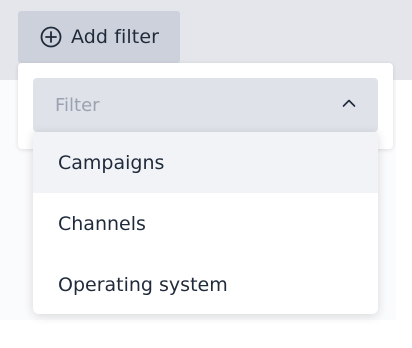  I want to click on plus-circle-icon, so click(51, 37).